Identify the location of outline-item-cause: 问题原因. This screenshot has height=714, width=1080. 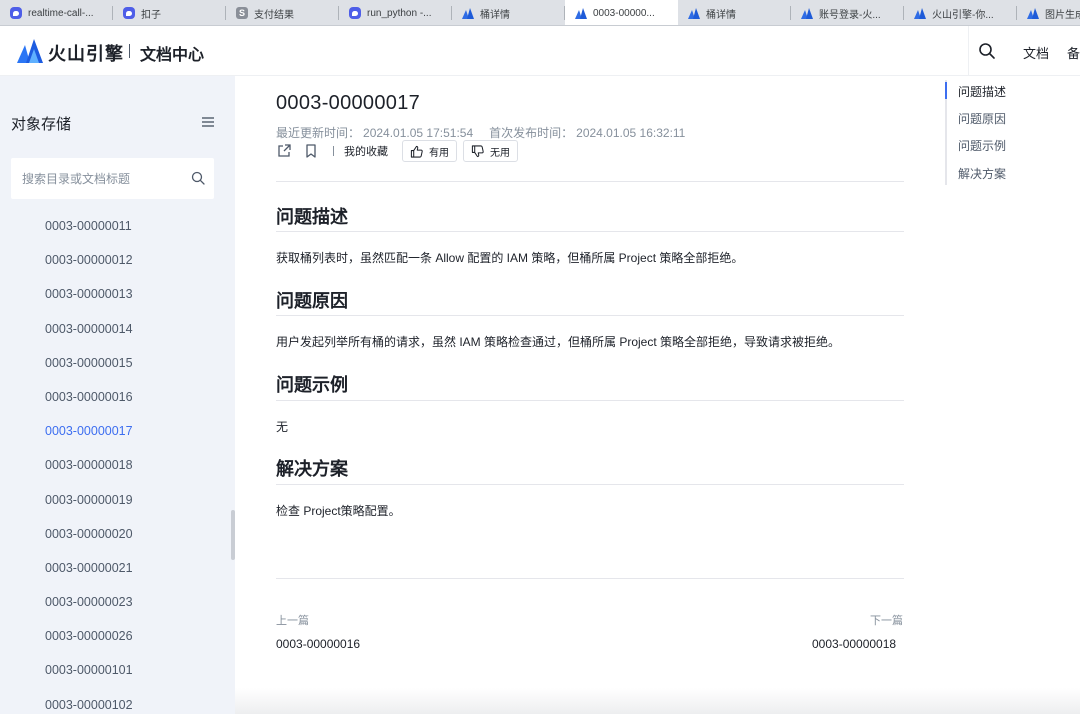
(982, 118).